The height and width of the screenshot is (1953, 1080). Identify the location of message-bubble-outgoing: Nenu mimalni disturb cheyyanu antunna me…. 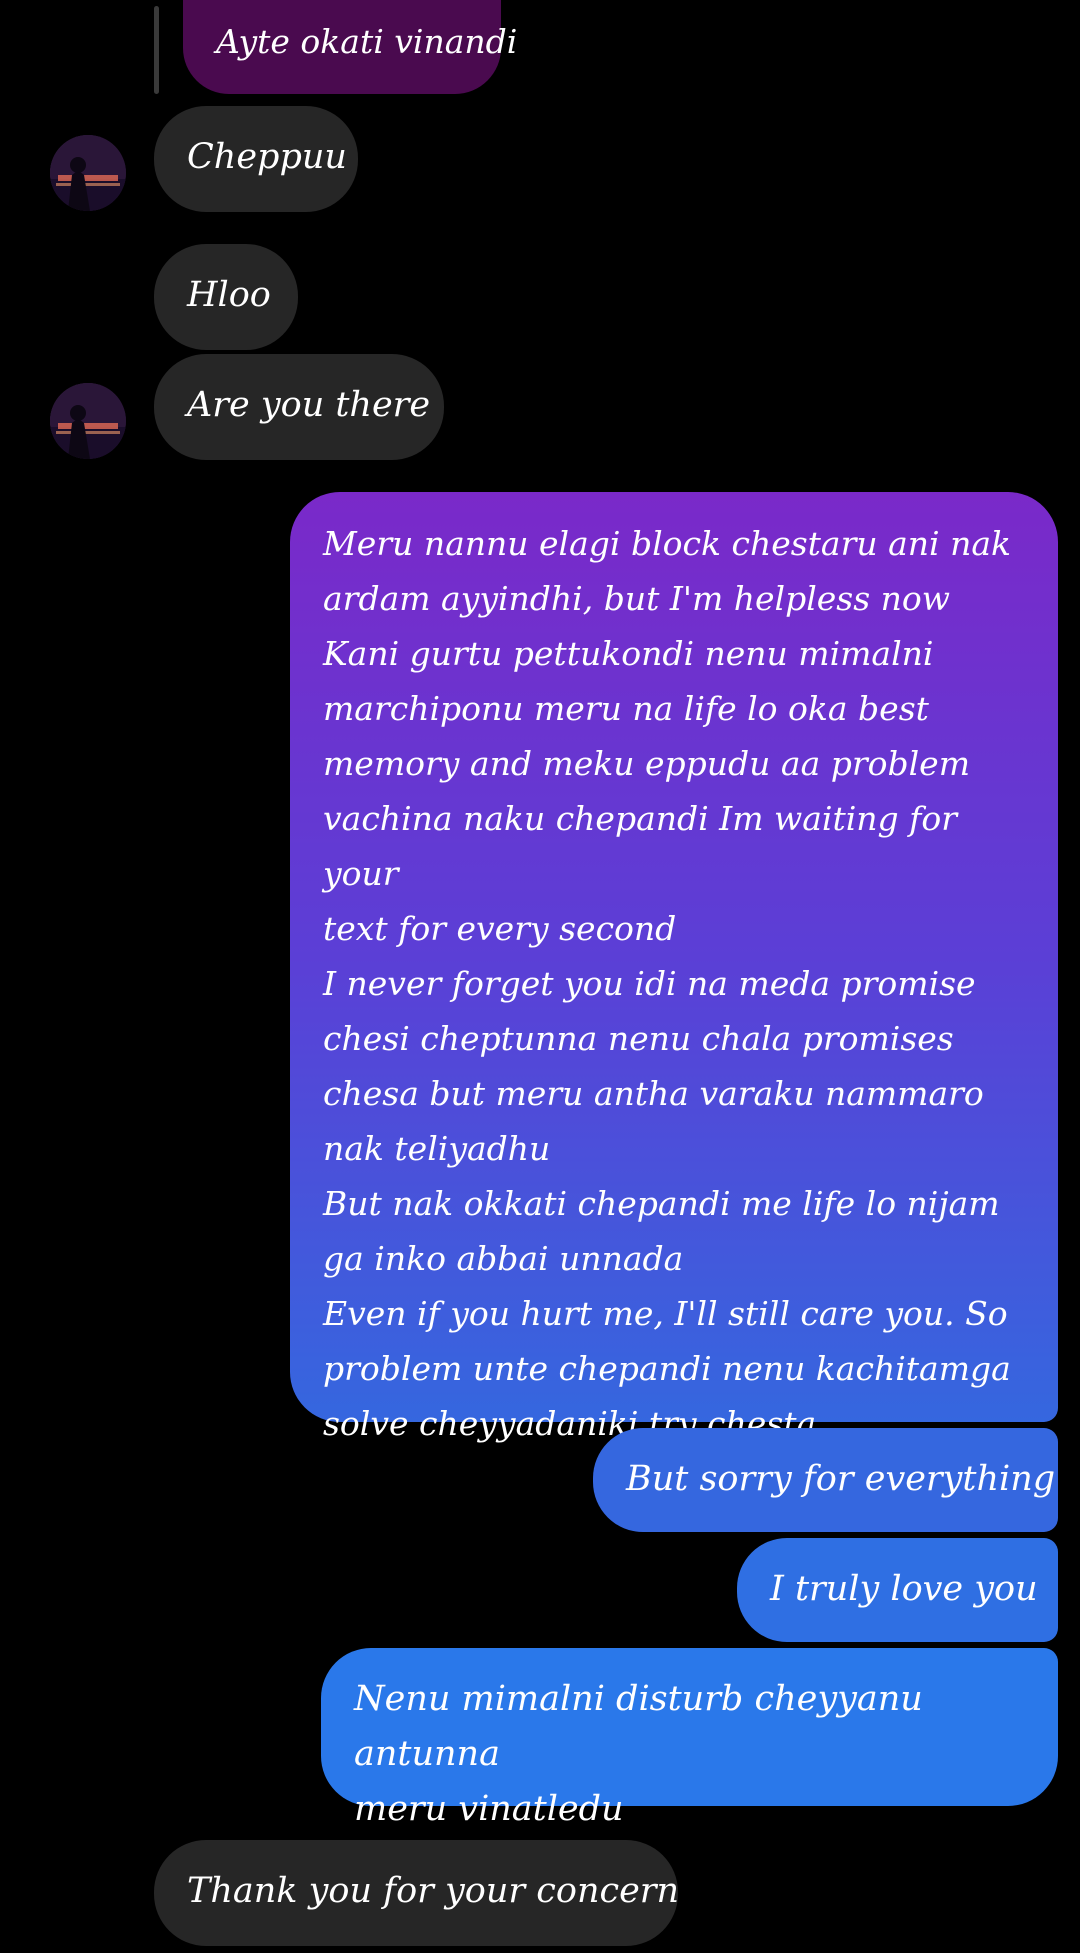
(689, 1738).